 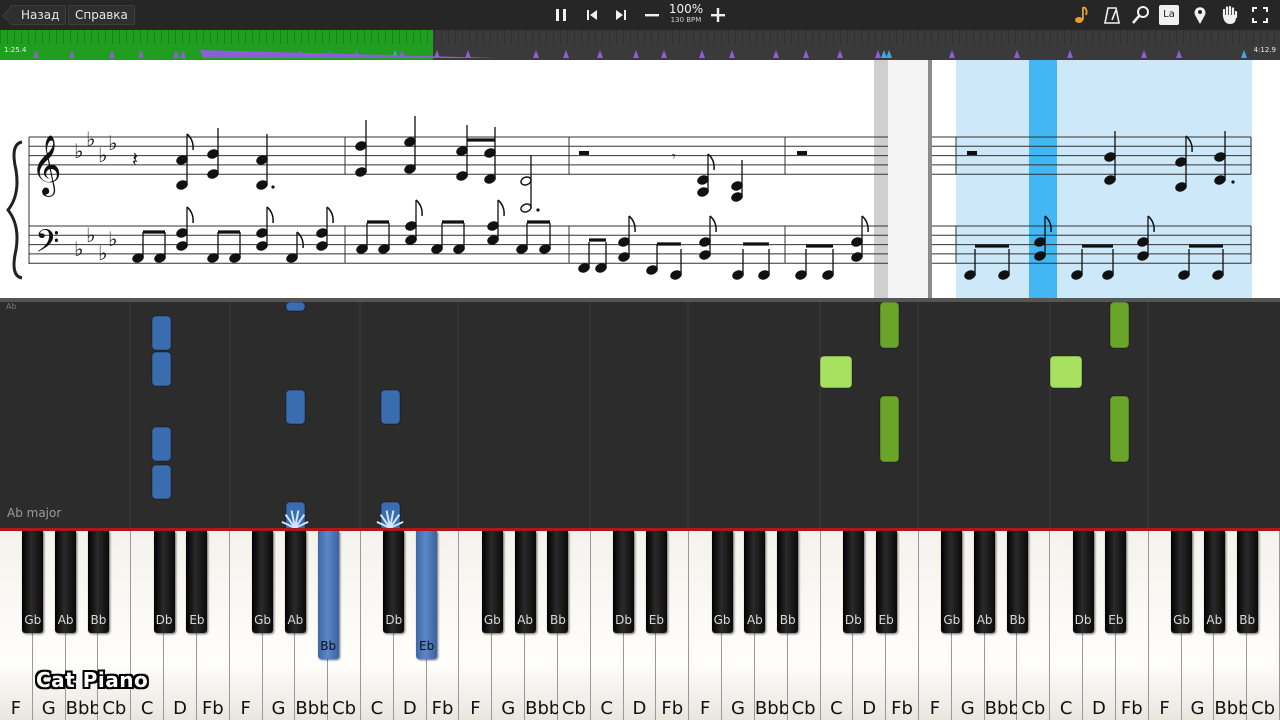 What do you see at coordinates (164, 620) in the screenshot?
I see `black-key-label: Db` at bounding box center [164, 620].